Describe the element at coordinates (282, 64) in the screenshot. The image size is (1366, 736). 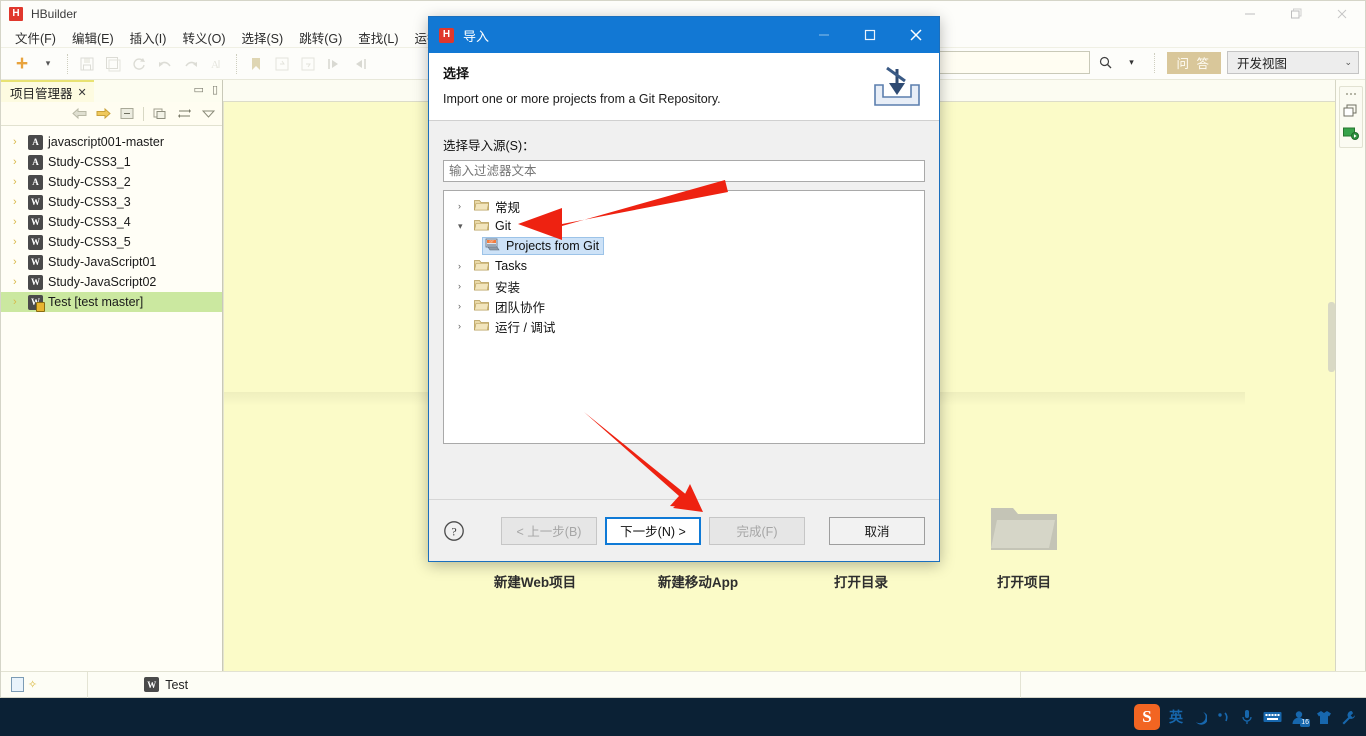
I see `next-bookmark-icon` at that location.